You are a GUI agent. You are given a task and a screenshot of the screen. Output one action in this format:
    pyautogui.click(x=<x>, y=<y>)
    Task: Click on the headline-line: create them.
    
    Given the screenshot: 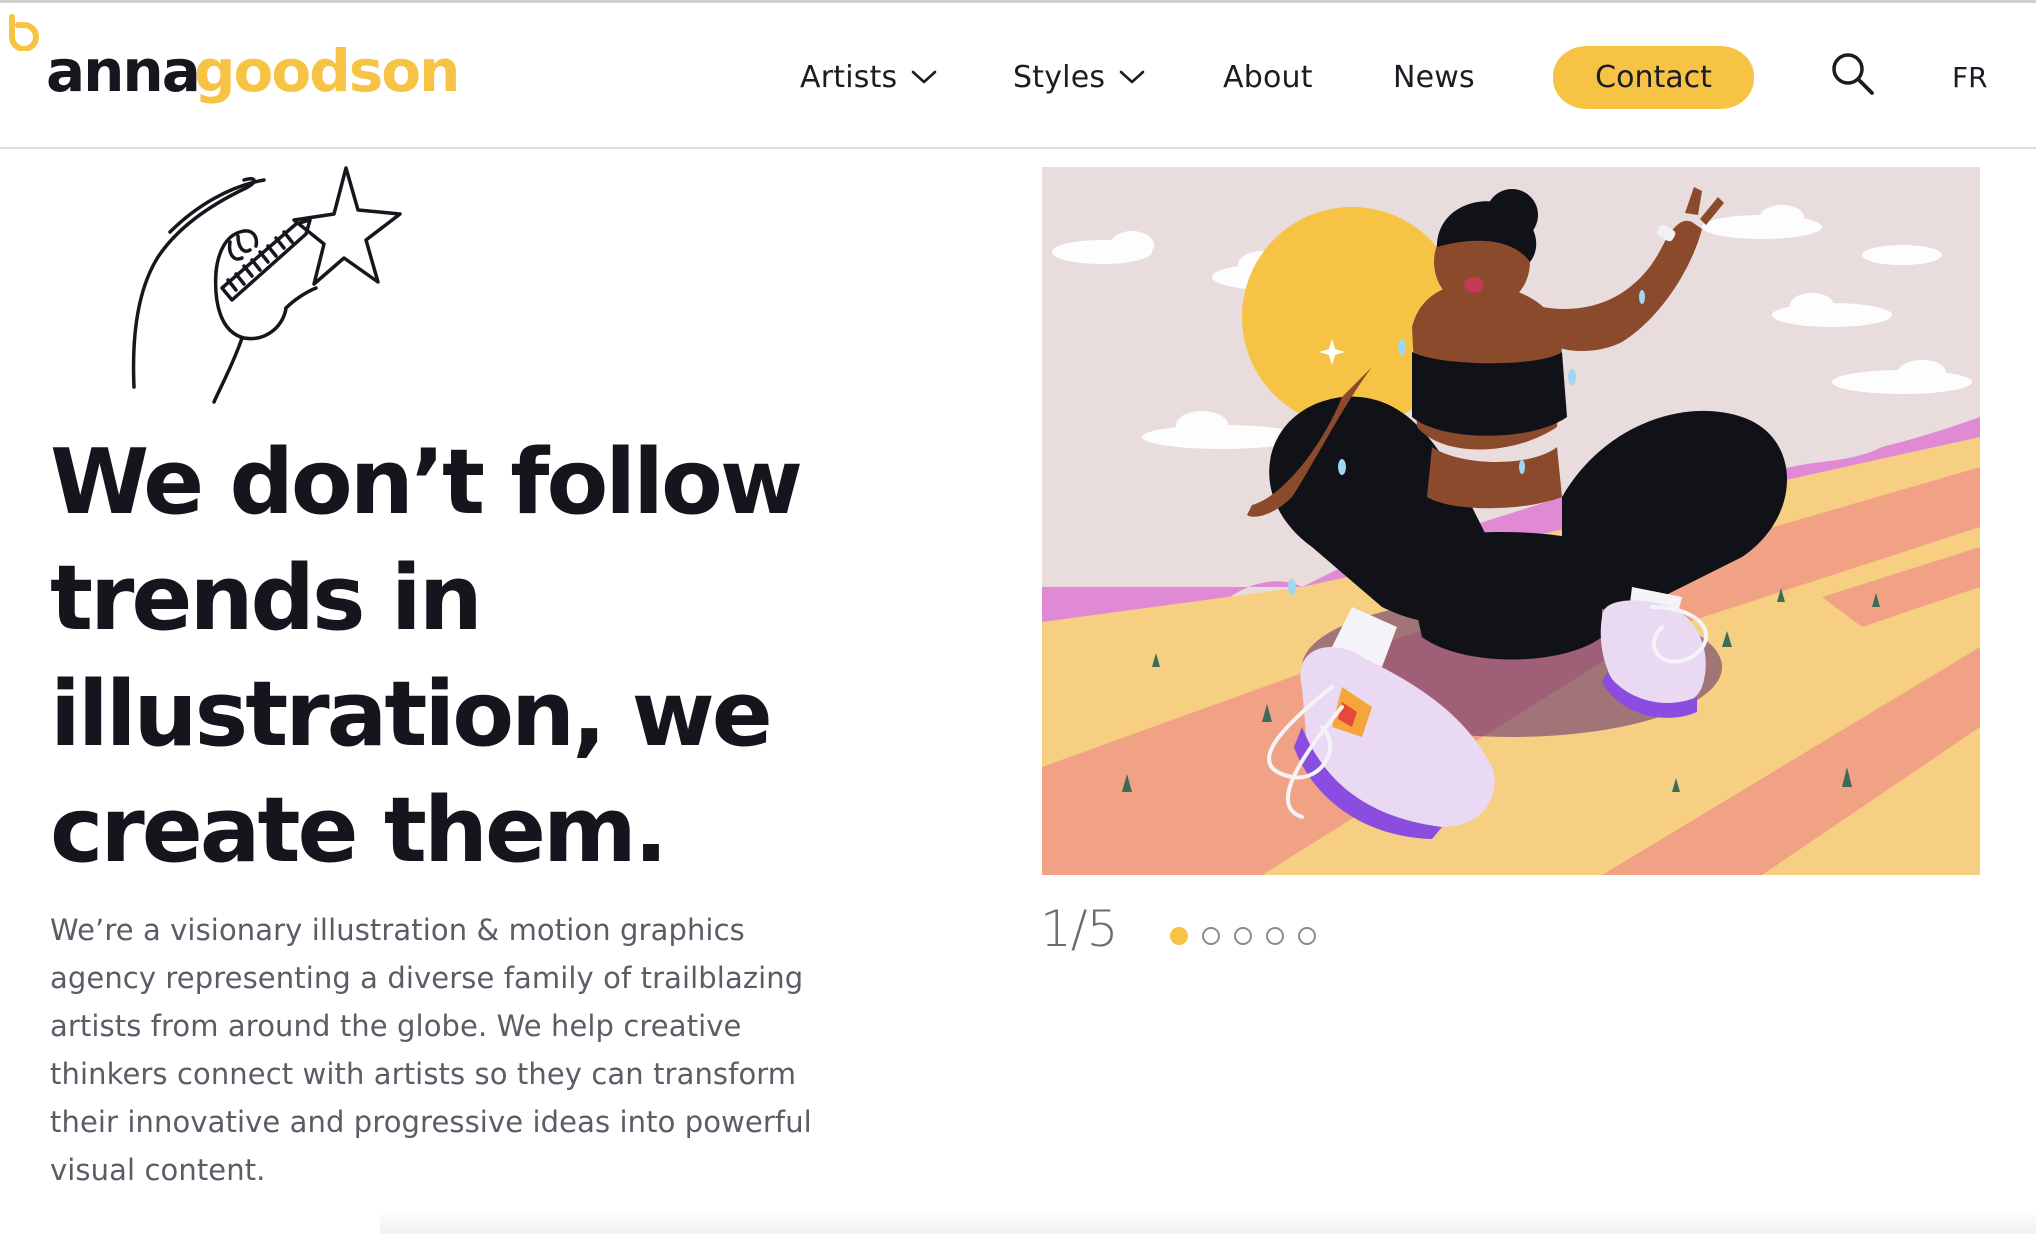 What is the action you would take?
    pyautogui.click(x=359, y=830)
    